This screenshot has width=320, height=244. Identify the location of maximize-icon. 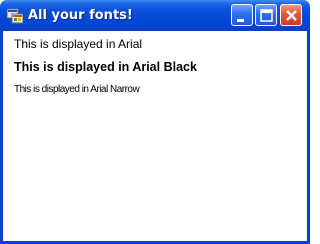
(266, 15).